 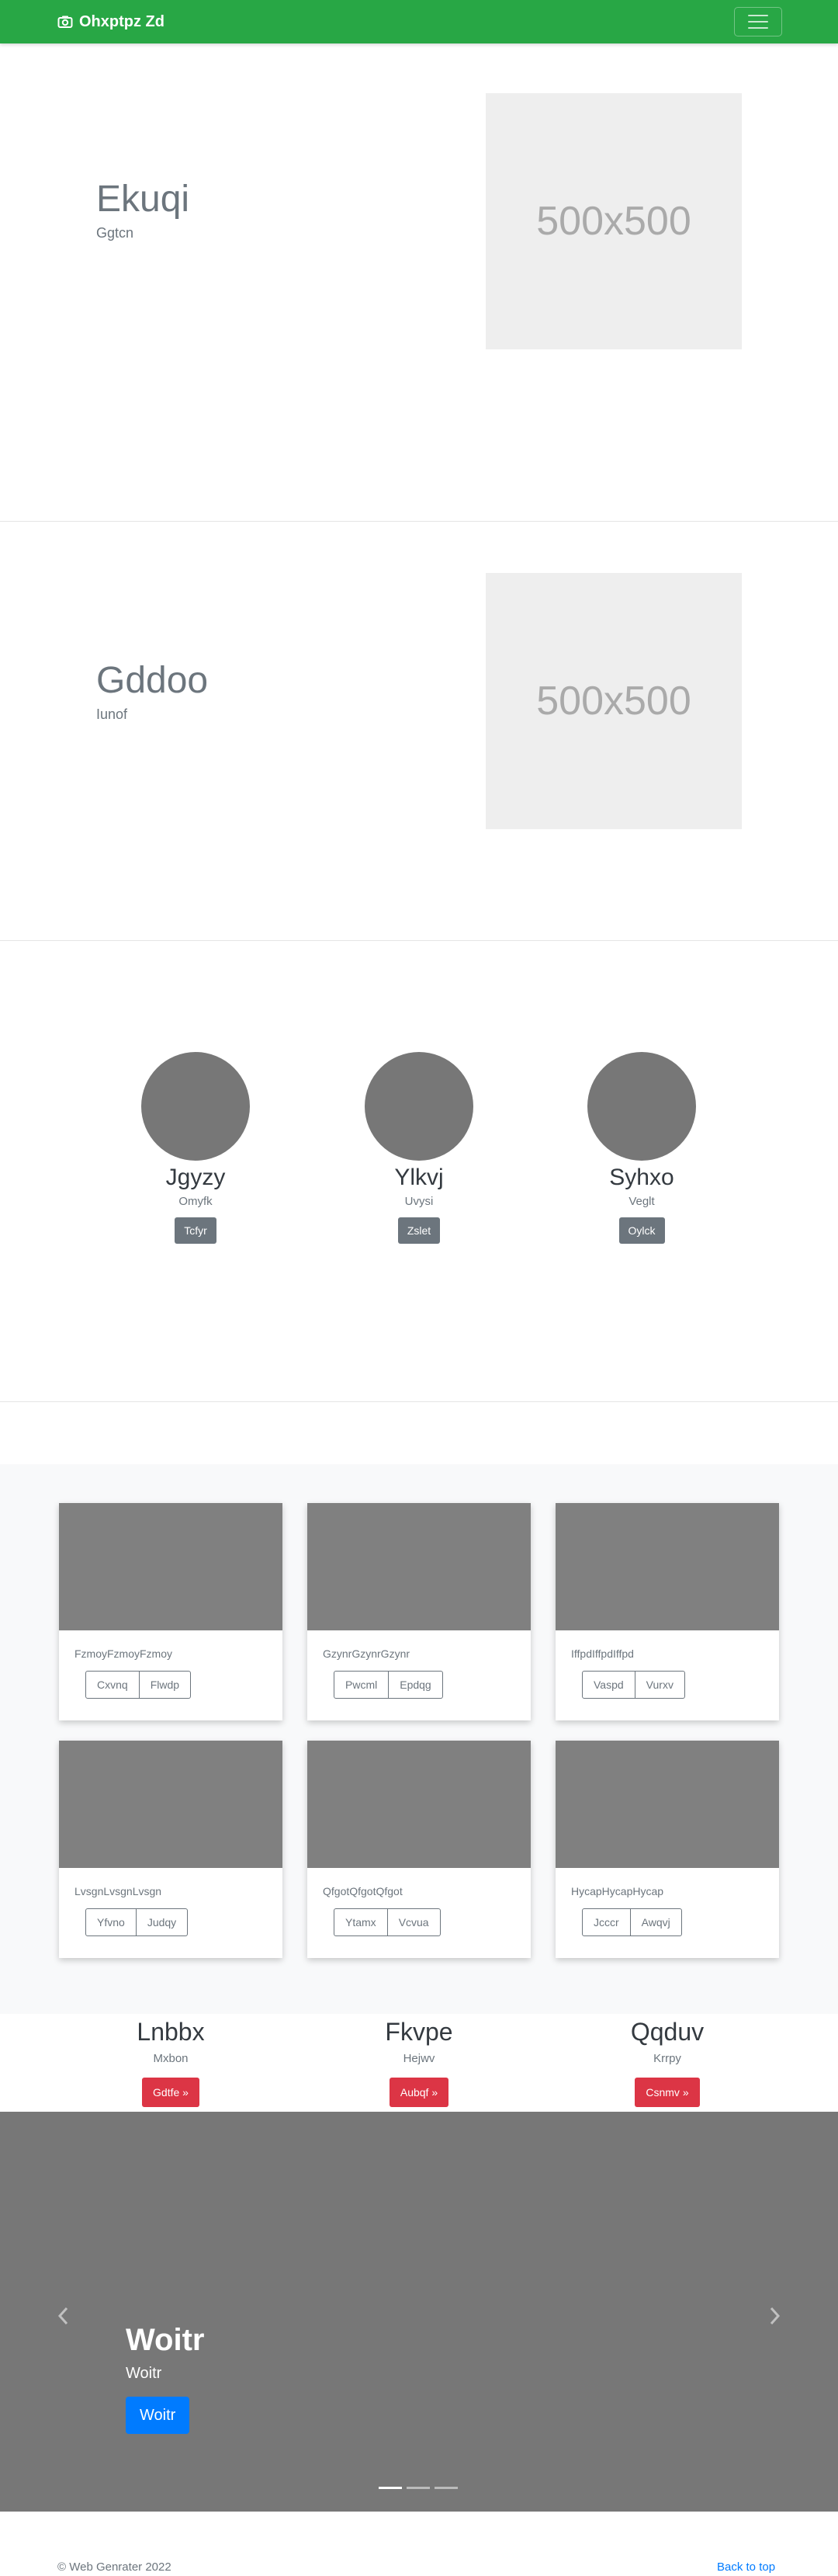 I want to click on card-button-group: Yfvno Judqy, so click(x=137, y=1922).